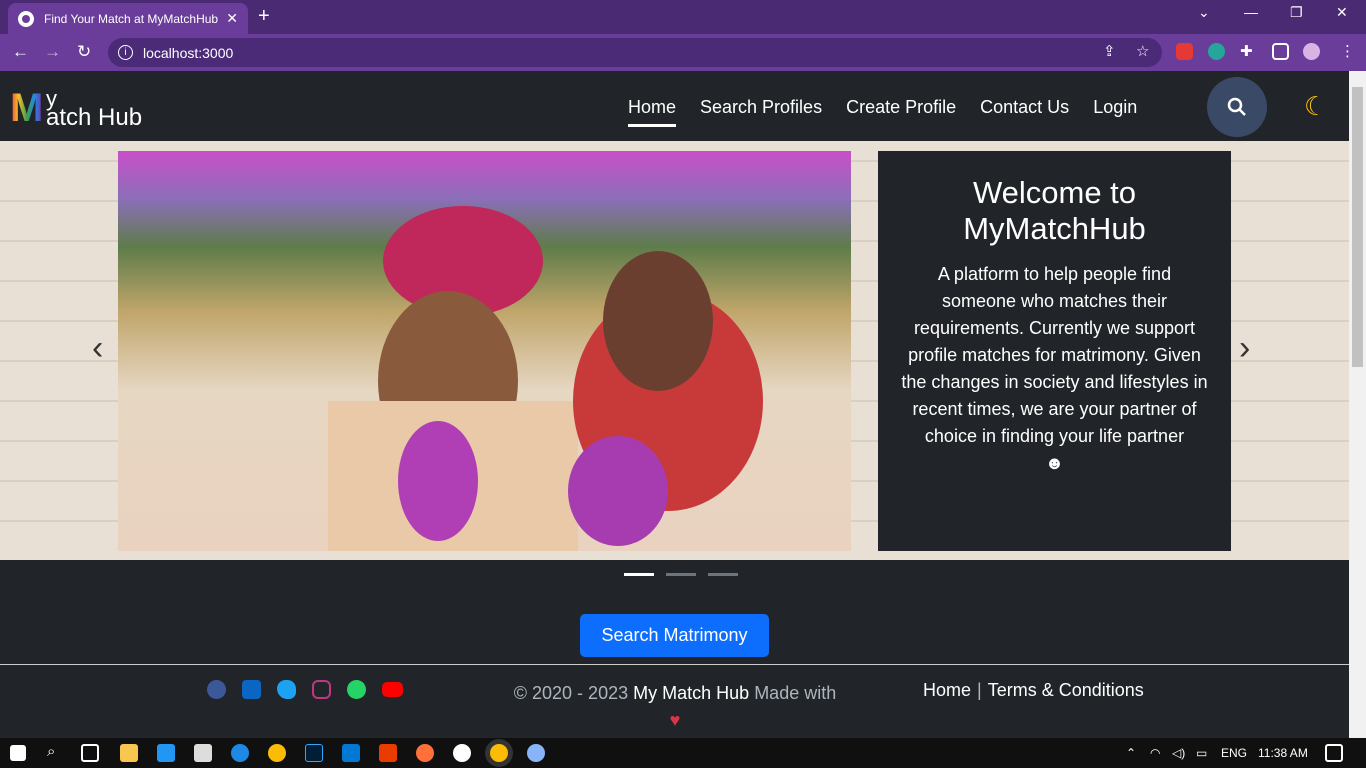  What do you see at coordinates (1296, 12) in the screenshot?
I see `restore-button: ❐` at bounding box center [1296, 12].